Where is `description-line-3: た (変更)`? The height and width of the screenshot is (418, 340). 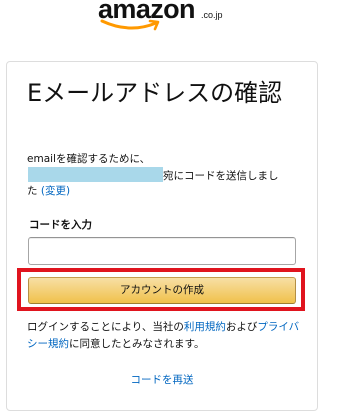
description-line-3: た (変更) is located at coordinates (162, 191).